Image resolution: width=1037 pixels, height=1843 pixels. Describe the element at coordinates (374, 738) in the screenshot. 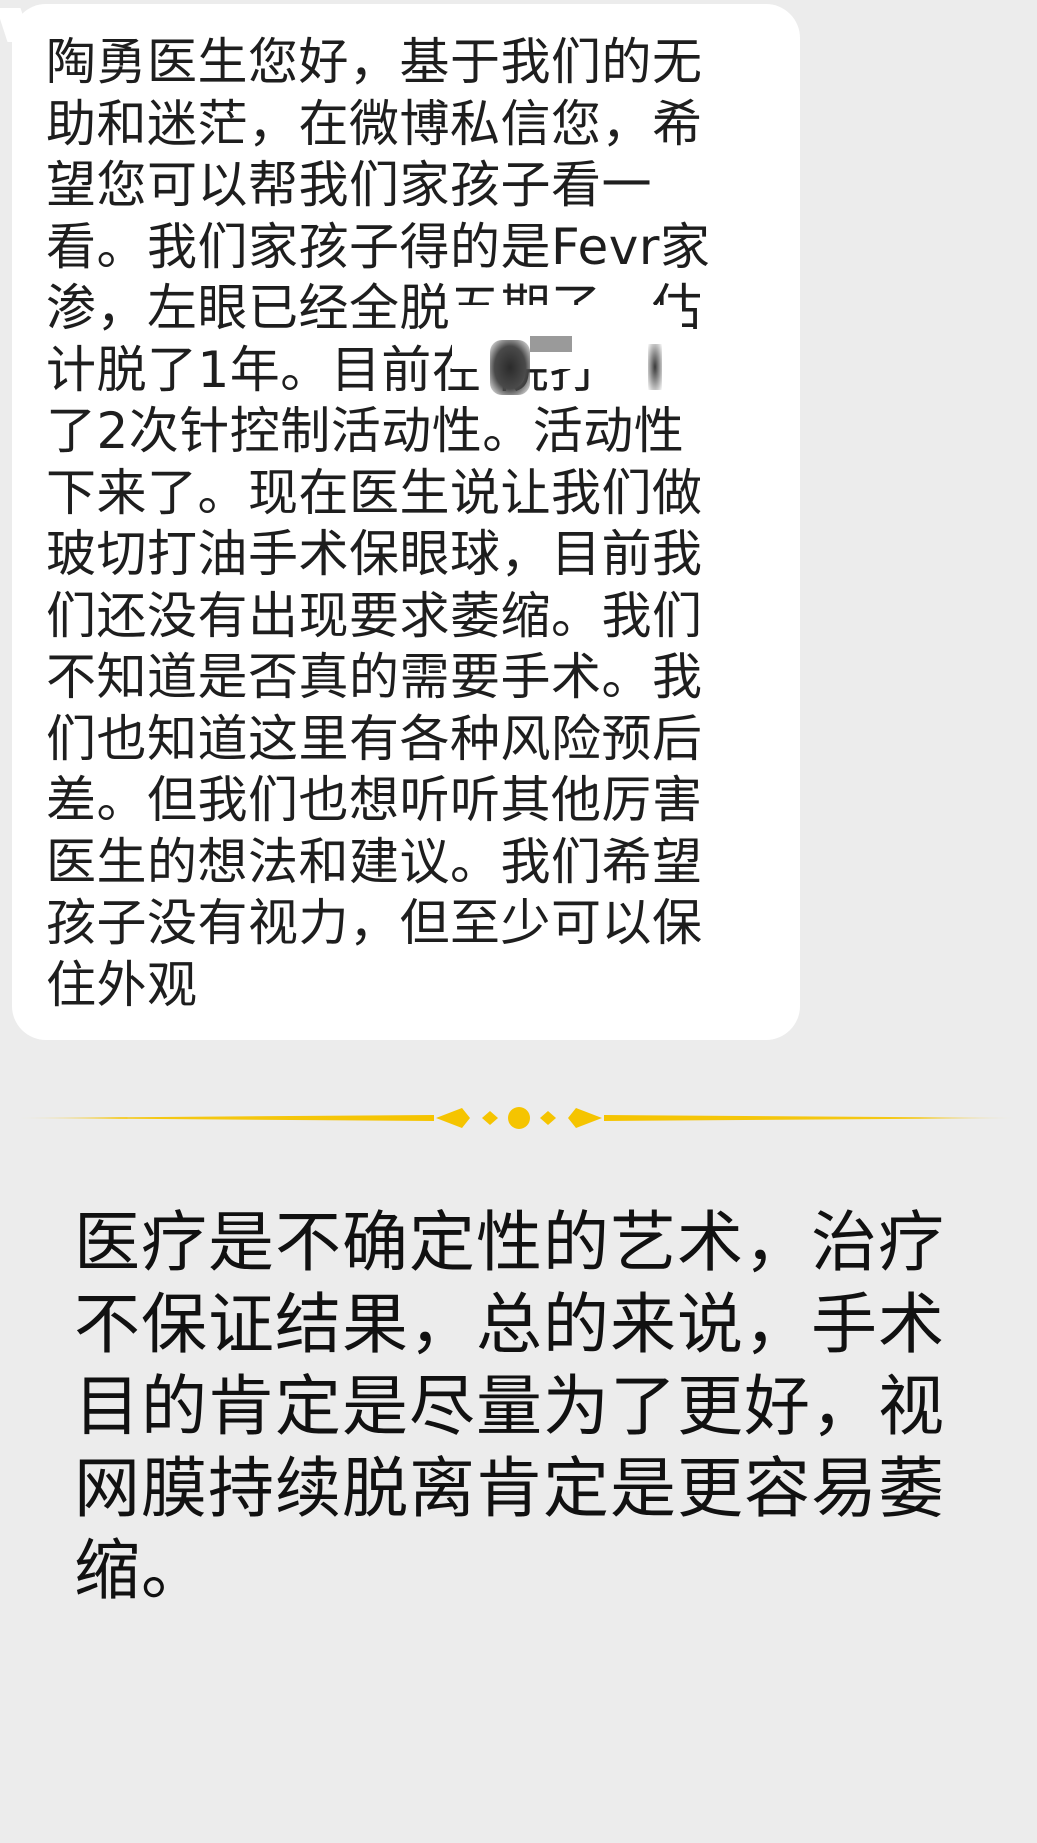

I see `message-line: 们也知道这里有各种风险预后` at that location.